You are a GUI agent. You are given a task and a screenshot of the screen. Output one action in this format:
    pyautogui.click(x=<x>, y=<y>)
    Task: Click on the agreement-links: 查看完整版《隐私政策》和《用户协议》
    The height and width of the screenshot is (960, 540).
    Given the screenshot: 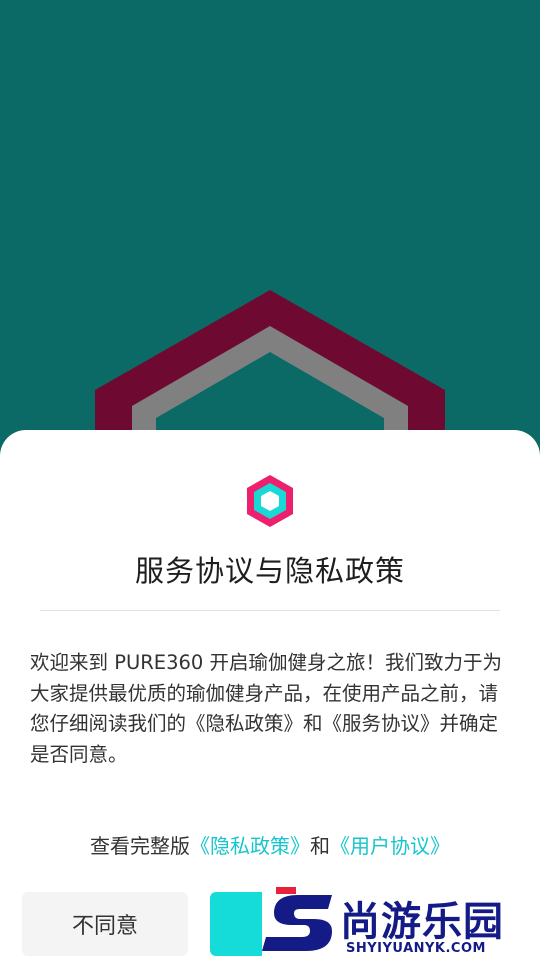 What is the action you would take?
    pyautogui.click(x=270, y=844)
    